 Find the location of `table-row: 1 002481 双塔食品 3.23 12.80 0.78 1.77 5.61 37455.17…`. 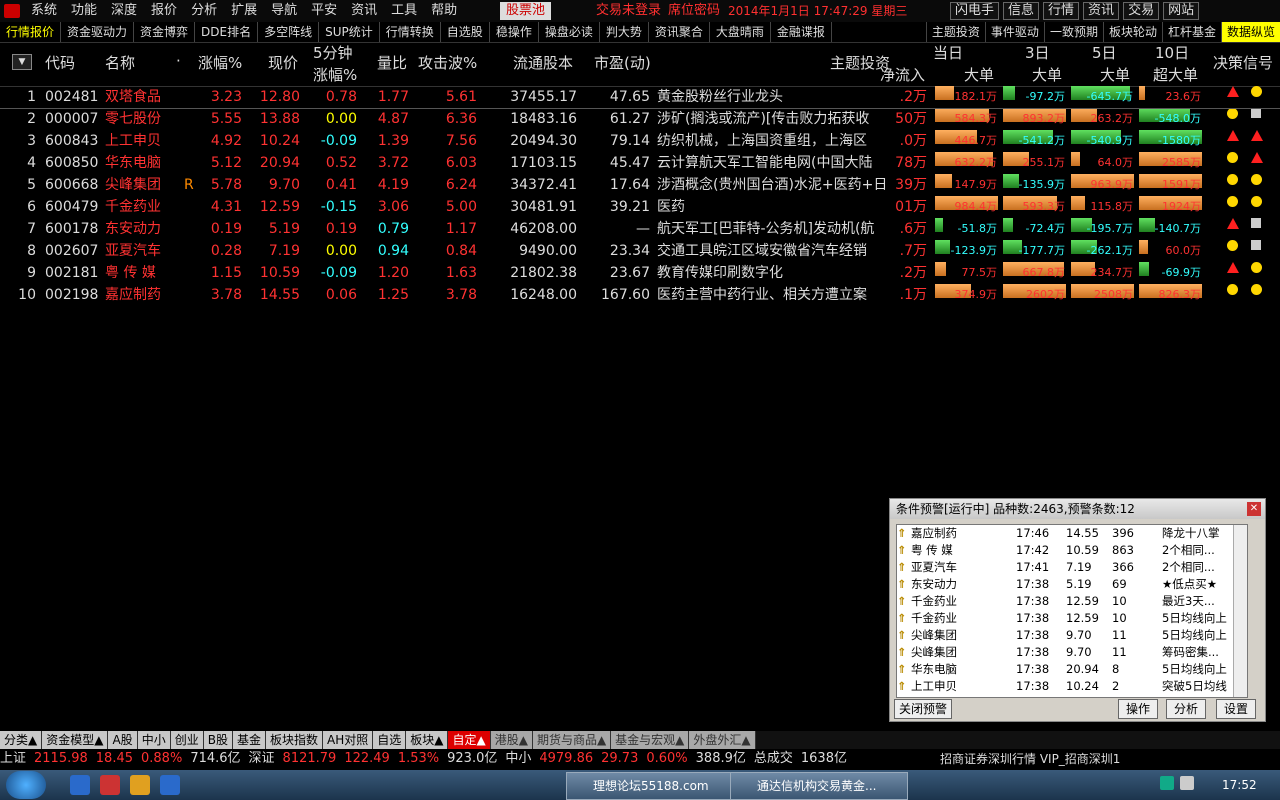

table-row: 1 002481 双塔食品 3.23 12.80 0.78 1.77 5.61 37455.17… is located at coordinates (640, 97).